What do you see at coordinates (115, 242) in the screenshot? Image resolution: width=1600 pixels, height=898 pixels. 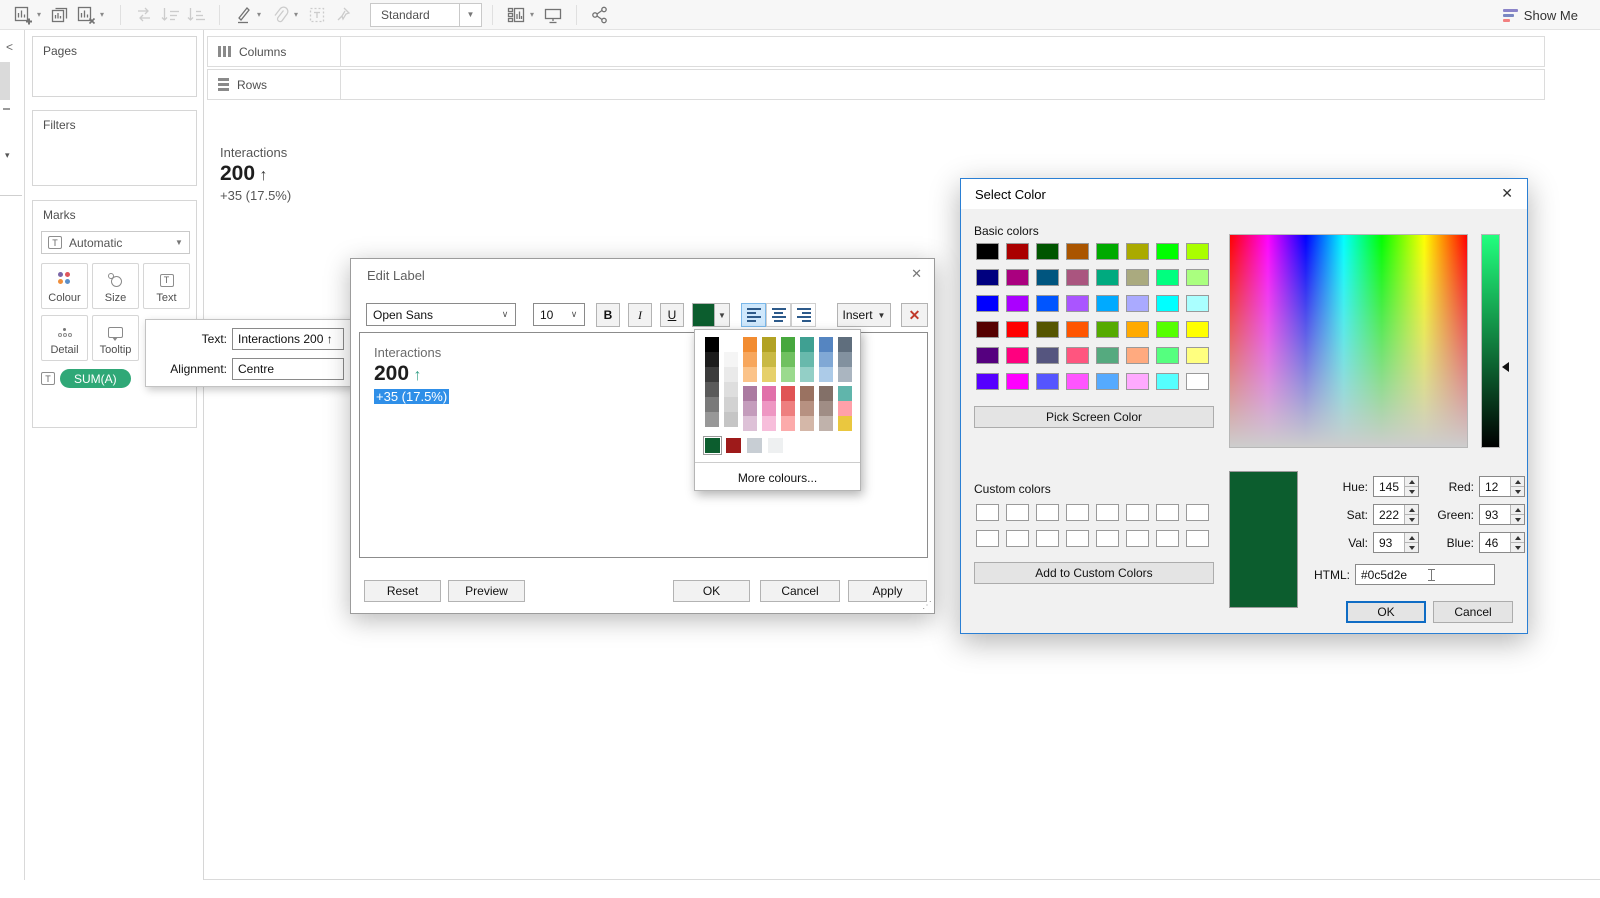 I see `mark-type-select: T Automatic ▼` at bounding box center [115, 242].